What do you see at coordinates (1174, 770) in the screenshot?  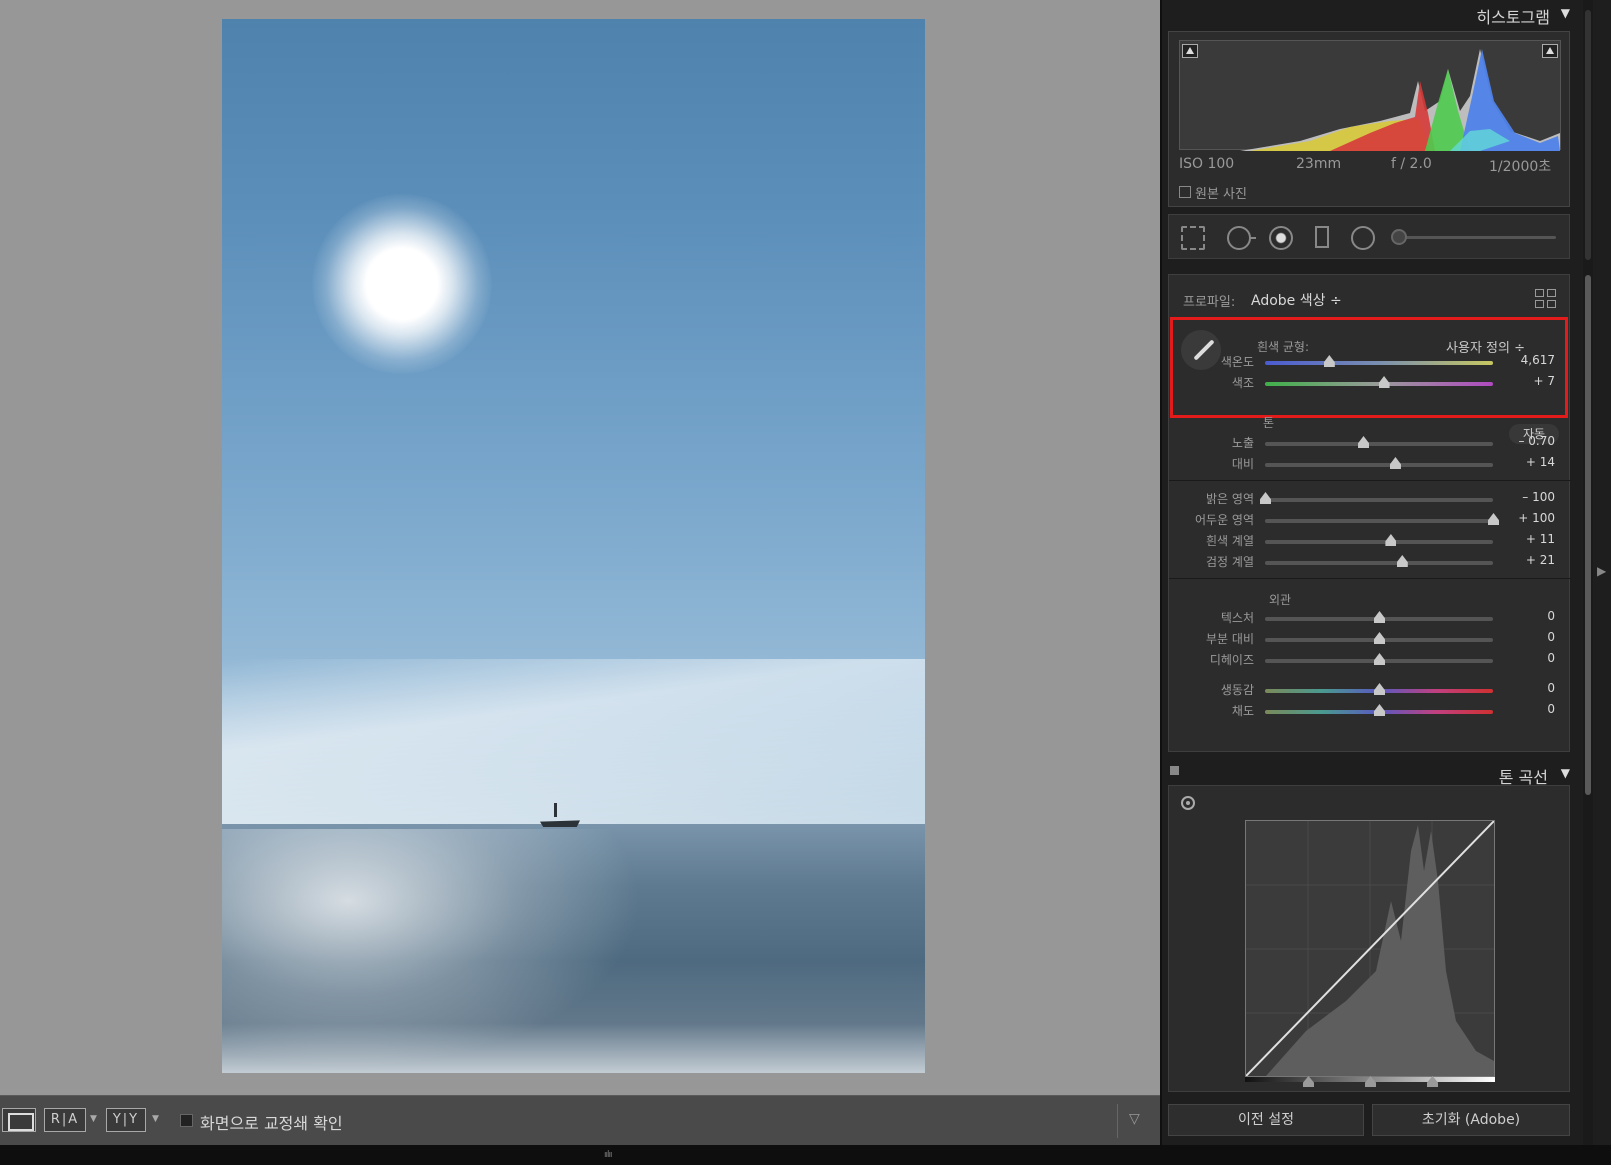 I see `panel-toggle-icon` at bounding box center [1174, 770].